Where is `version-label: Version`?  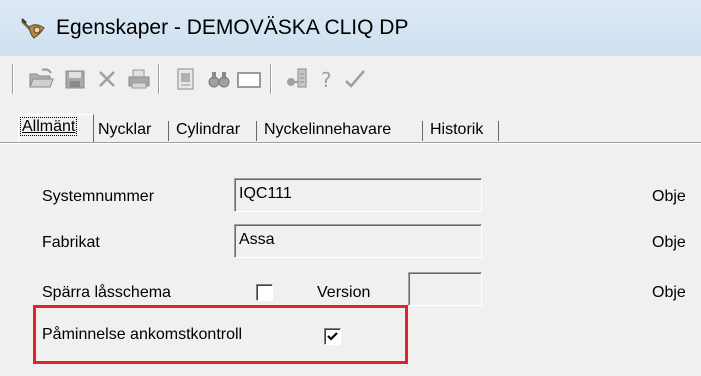 version-label: Version is located at coordinates (344, 292).